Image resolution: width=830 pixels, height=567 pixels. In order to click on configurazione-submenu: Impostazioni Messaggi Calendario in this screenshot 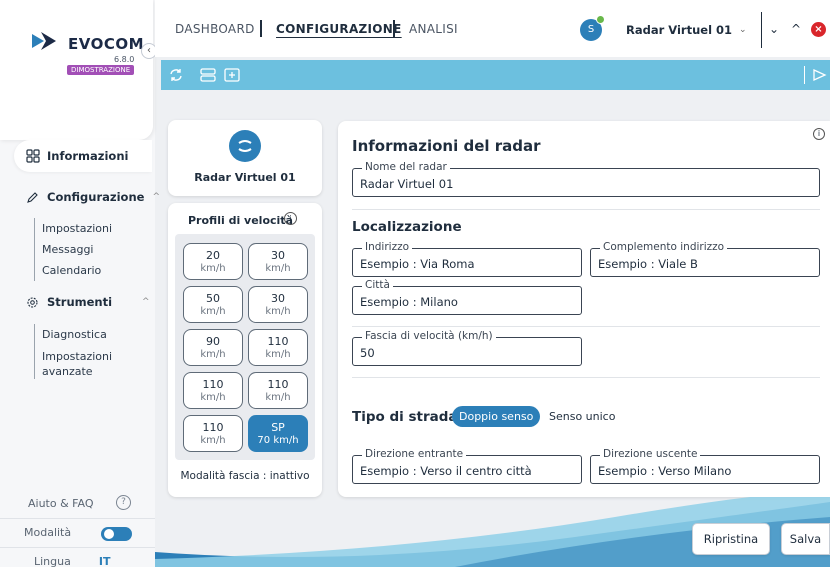, I will do `click(73, 249)`.